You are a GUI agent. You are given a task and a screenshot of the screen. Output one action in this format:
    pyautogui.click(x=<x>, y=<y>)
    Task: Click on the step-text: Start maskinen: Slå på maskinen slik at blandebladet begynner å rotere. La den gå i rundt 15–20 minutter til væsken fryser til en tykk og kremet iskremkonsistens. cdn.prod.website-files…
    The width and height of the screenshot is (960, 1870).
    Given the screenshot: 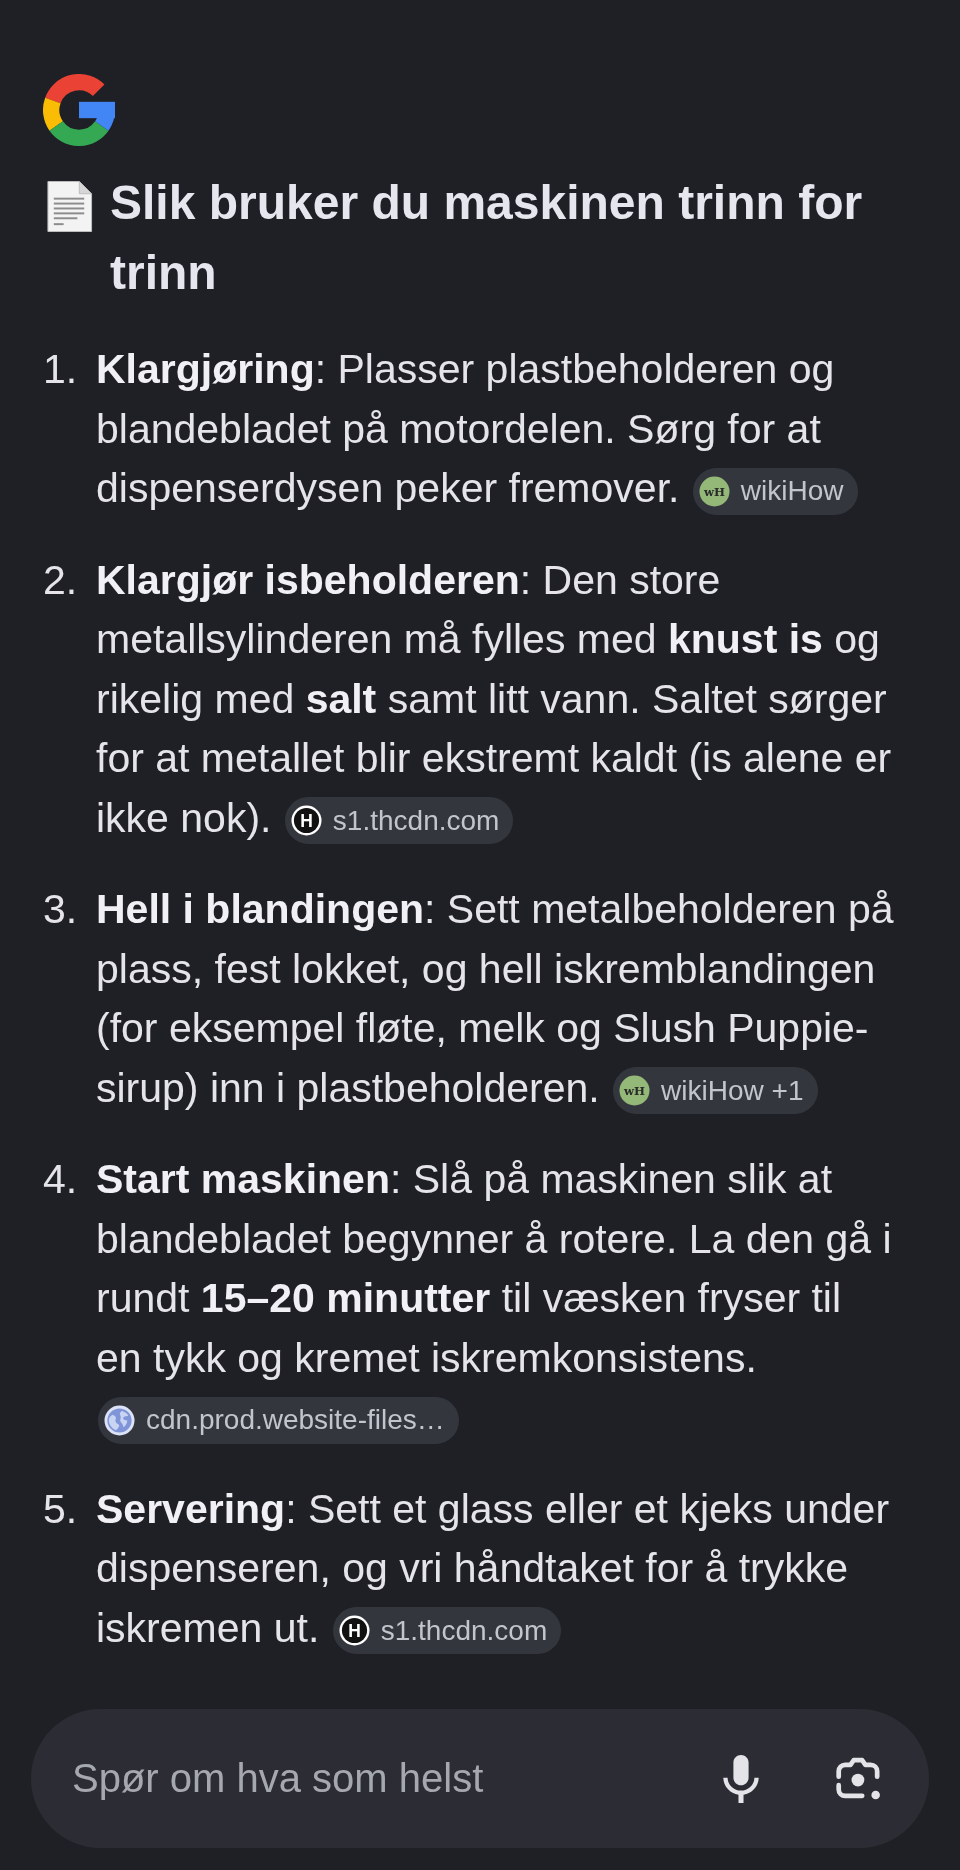 What is the action you would take?
    pyautogui.click(x=496, y=1299)
    